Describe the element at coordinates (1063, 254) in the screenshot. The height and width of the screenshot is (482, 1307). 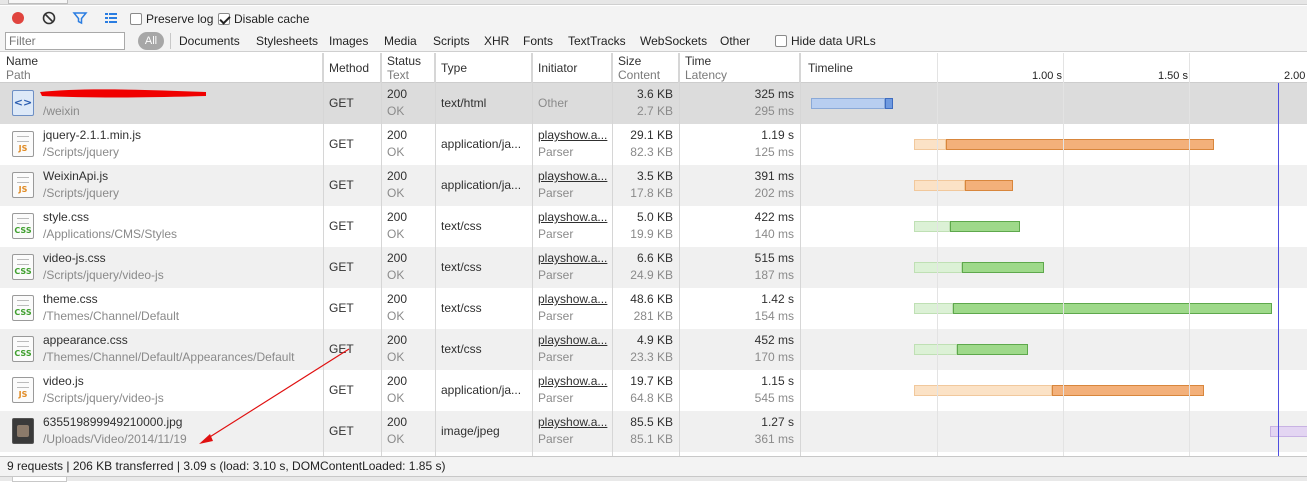
I see `timeline-gridline` at that location.